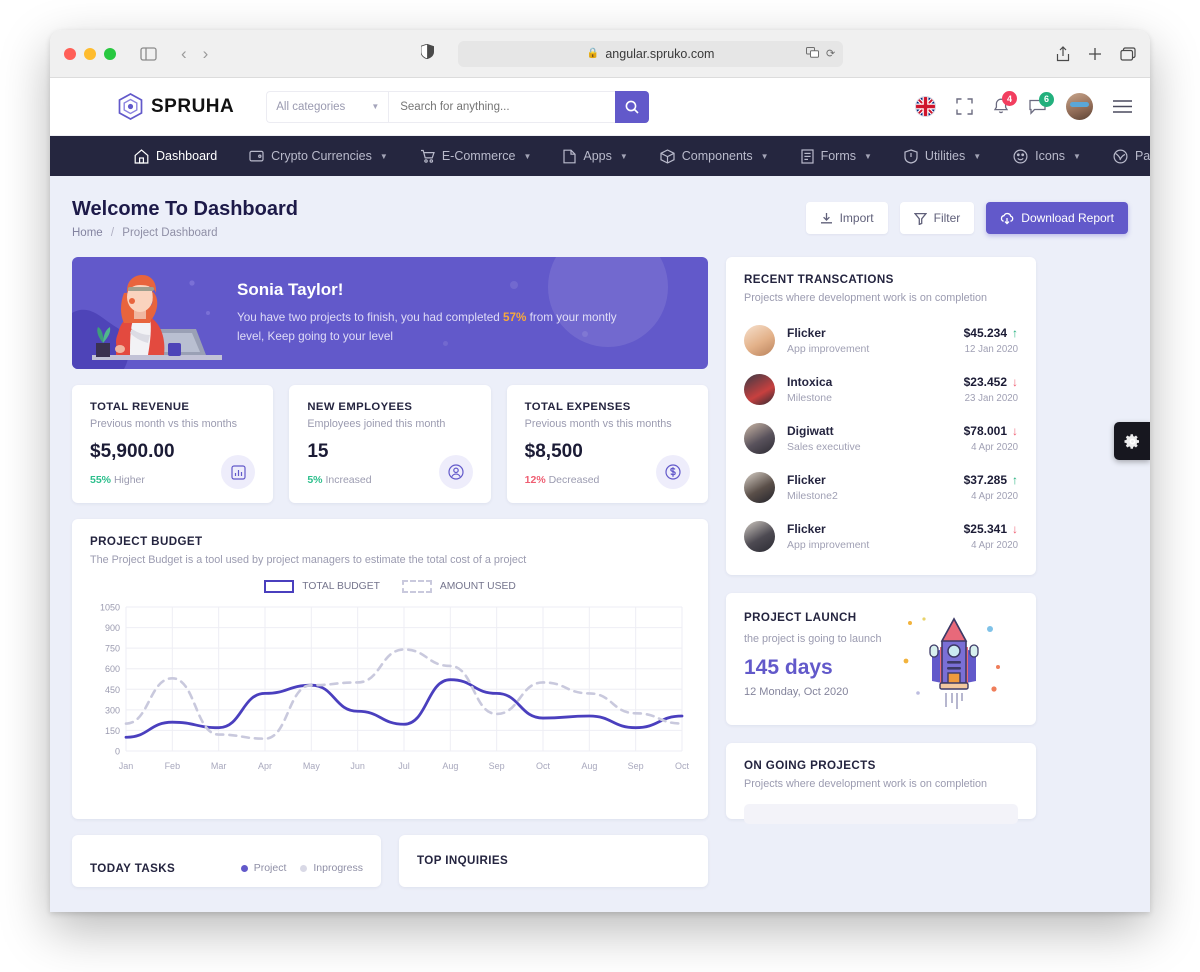 This screenshot has height=972, width=1200. What do you see at coordinates (148, 53) in the screenshot?
I see `sidebar-toggle-icon` at bounding box center [148, 53].